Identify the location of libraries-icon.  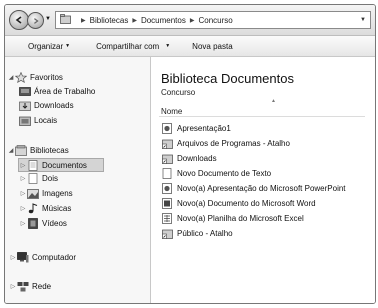
(21, 150).